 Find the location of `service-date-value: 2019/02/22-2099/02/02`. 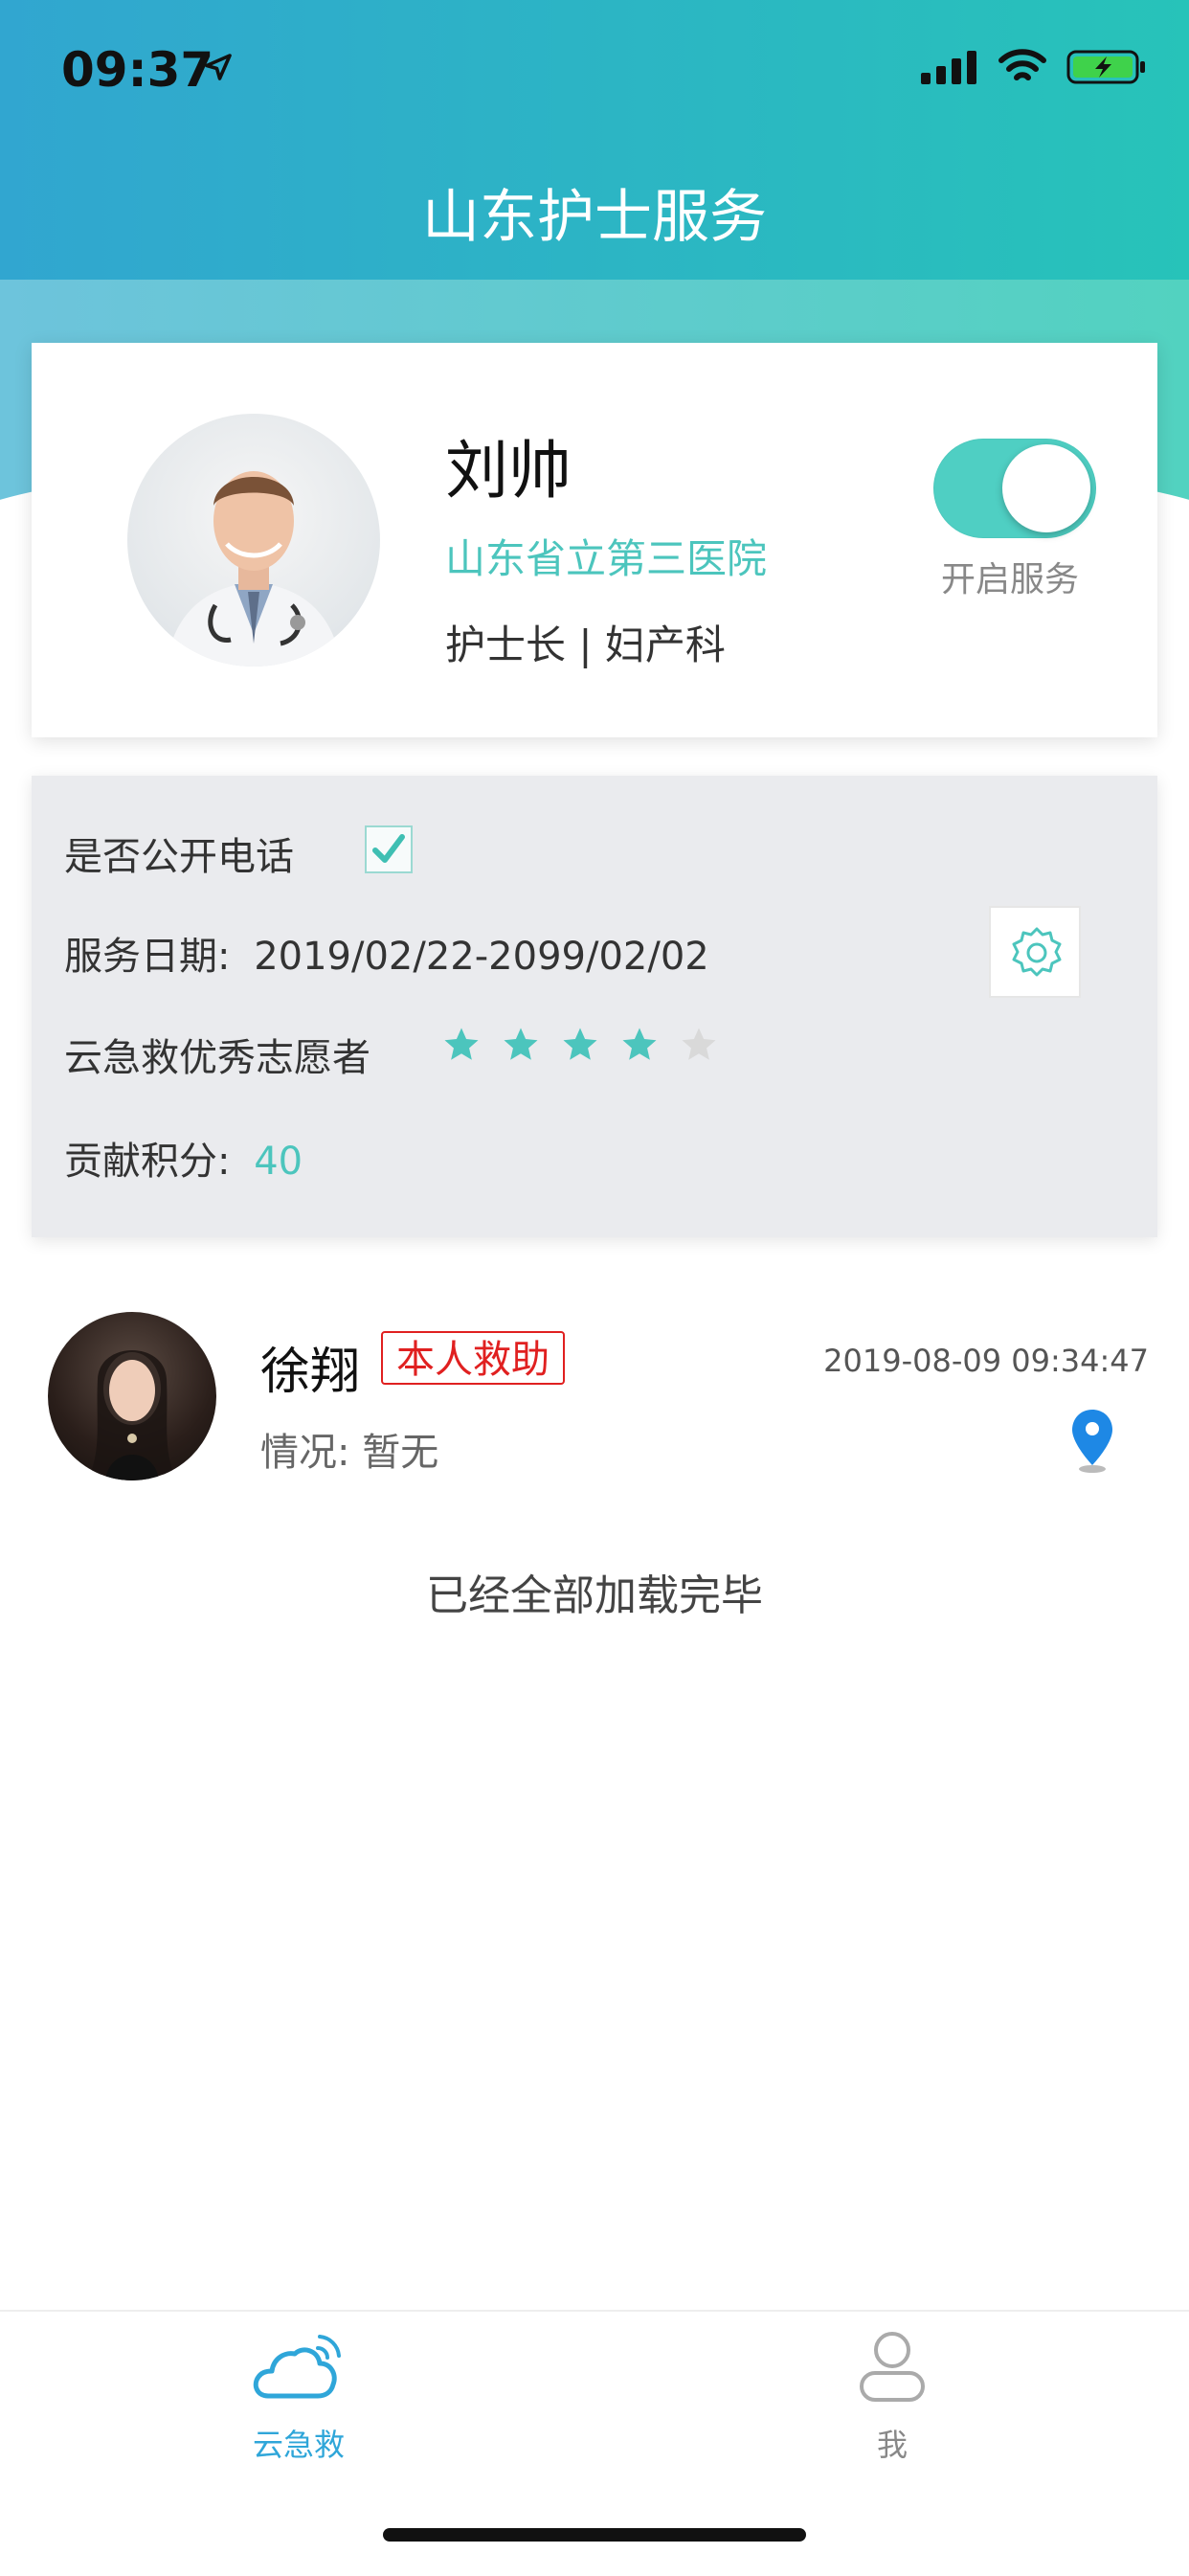

service-date-value: 2019/02/22-2099/02/02 is located at coordinates (481, 957).